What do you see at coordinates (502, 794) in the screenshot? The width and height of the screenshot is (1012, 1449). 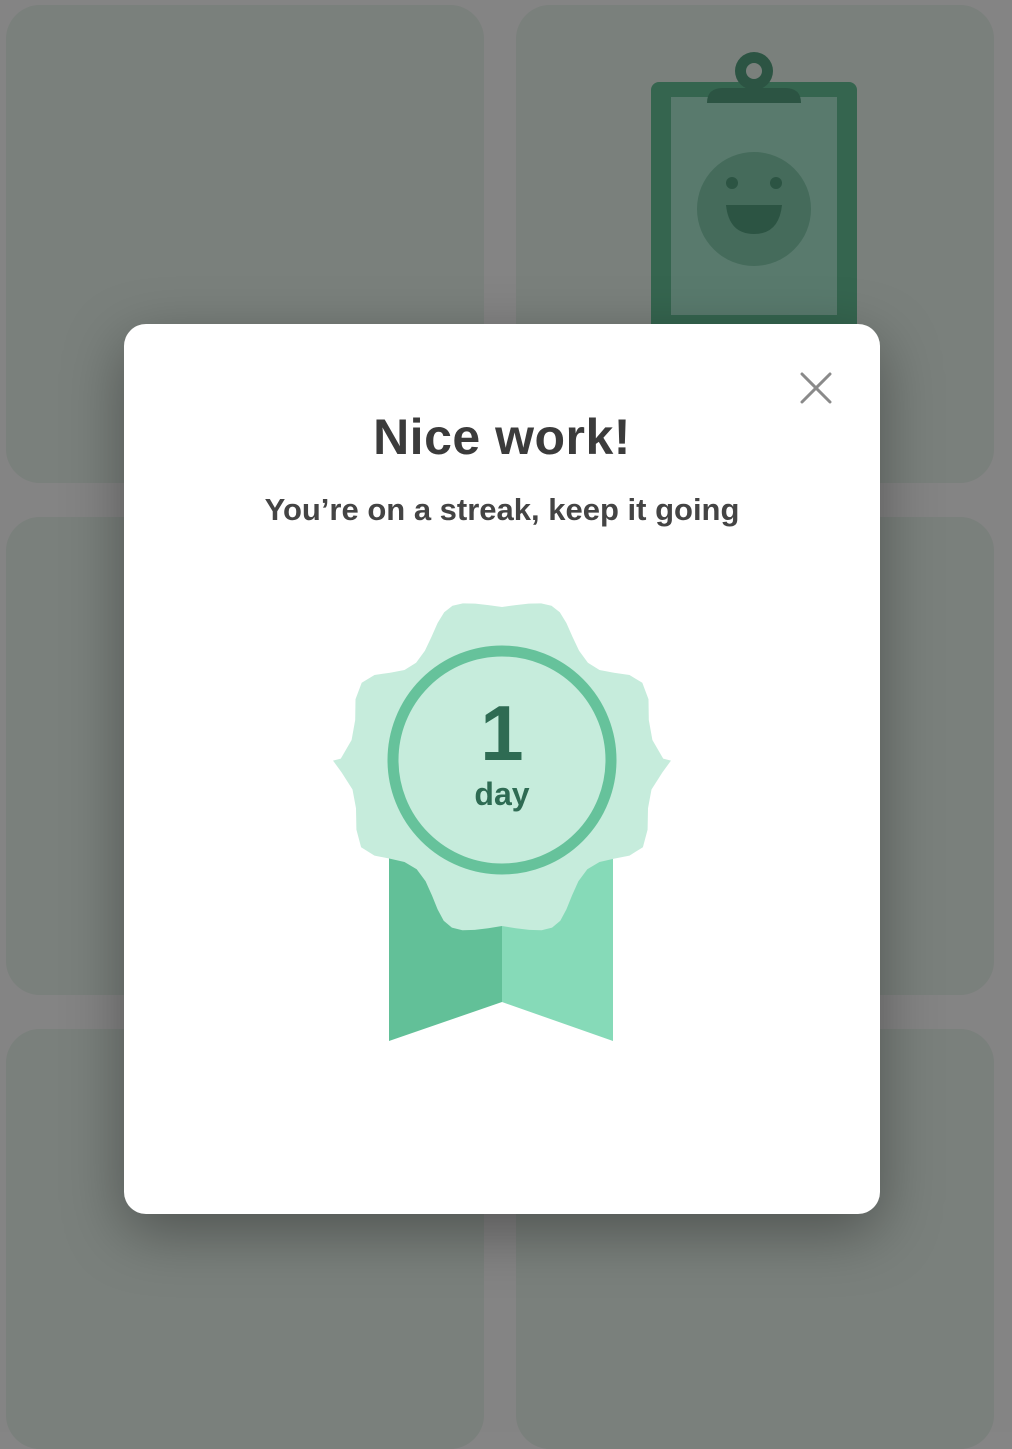 I see `streak-unit: day` at bounding box center [502, 794].